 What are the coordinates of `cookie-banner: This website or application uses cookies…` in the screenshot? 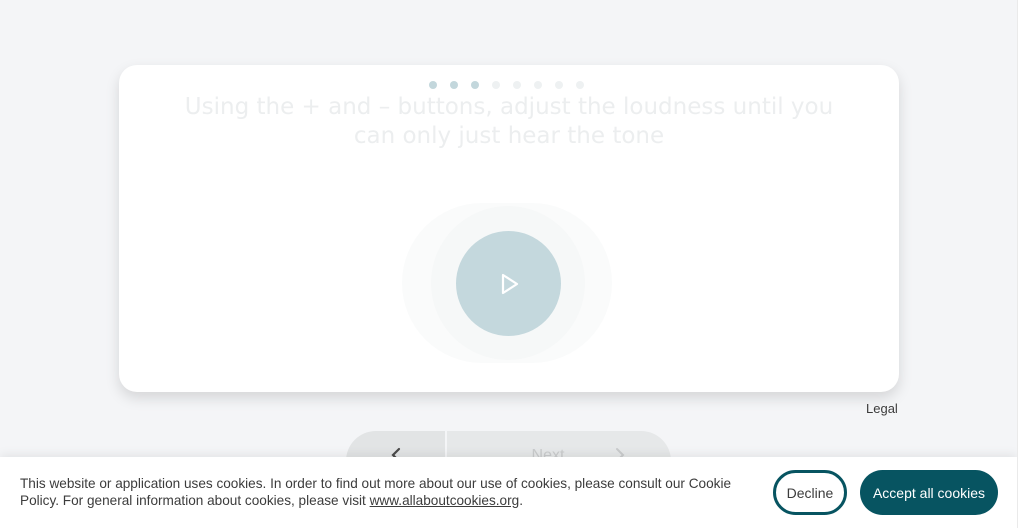 It's located at (508, 492).